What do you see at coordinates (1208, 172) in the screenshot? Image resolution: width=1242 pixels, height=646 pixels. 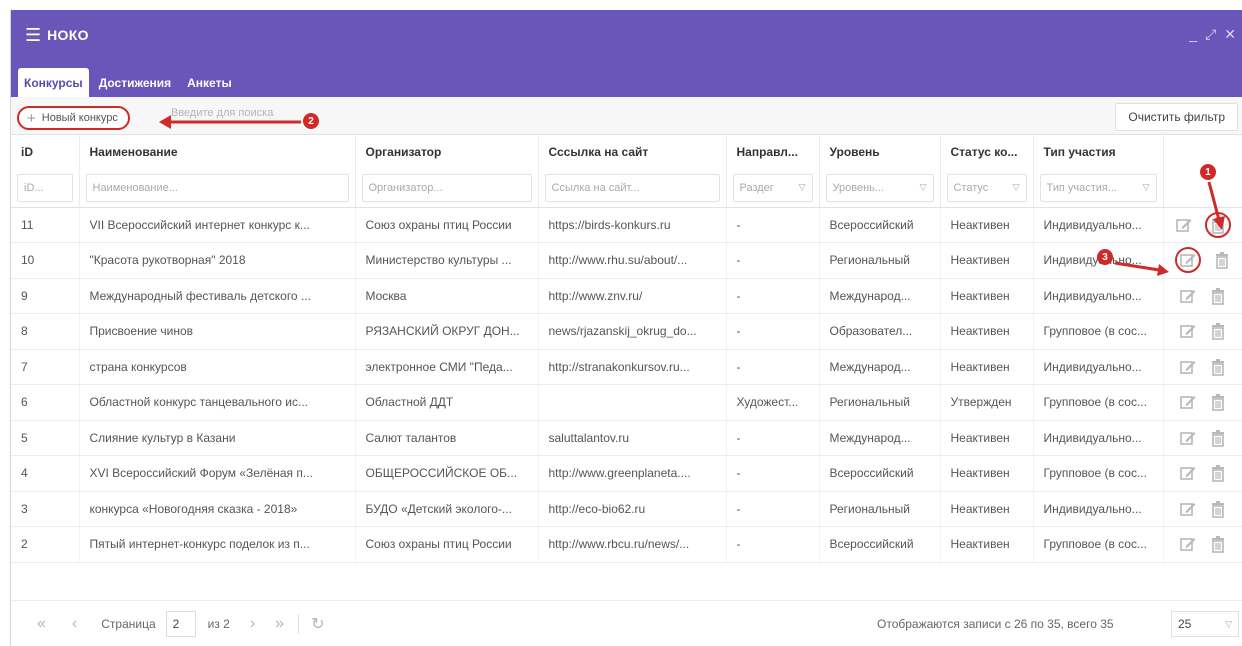 I see `annotation-badge: 1` at bounding box center [1208, 172].